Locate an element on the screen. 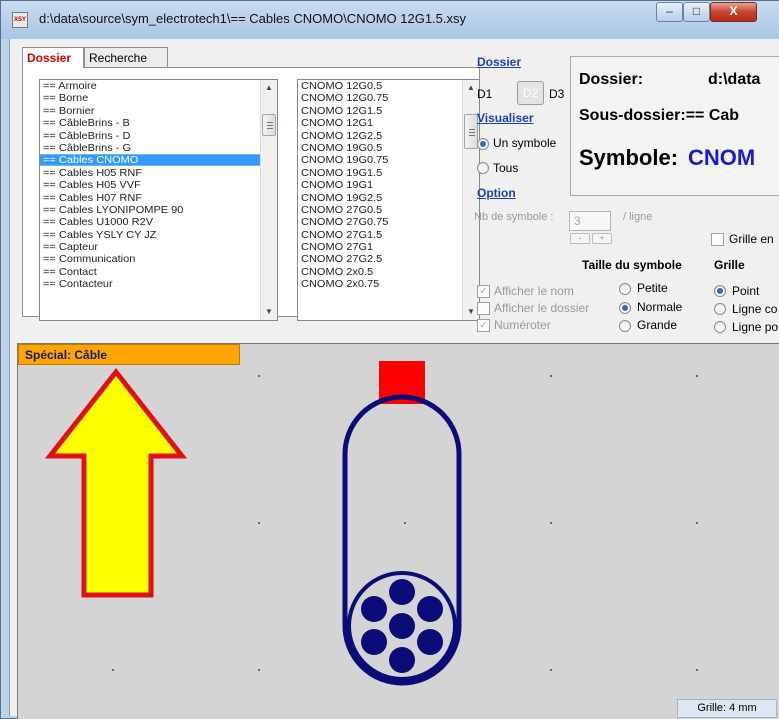 This screenshot has height=719, width=779. d3-label: D3 is located at coordinates (556, 94).